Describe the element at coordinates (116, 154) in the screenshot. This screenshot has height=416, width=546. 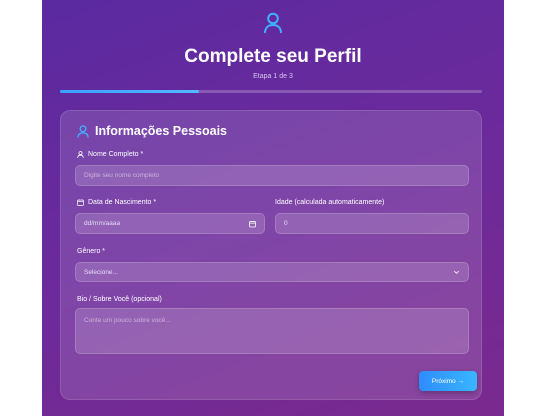
I see `full-name-label-text: Nome Completo *` at that location.